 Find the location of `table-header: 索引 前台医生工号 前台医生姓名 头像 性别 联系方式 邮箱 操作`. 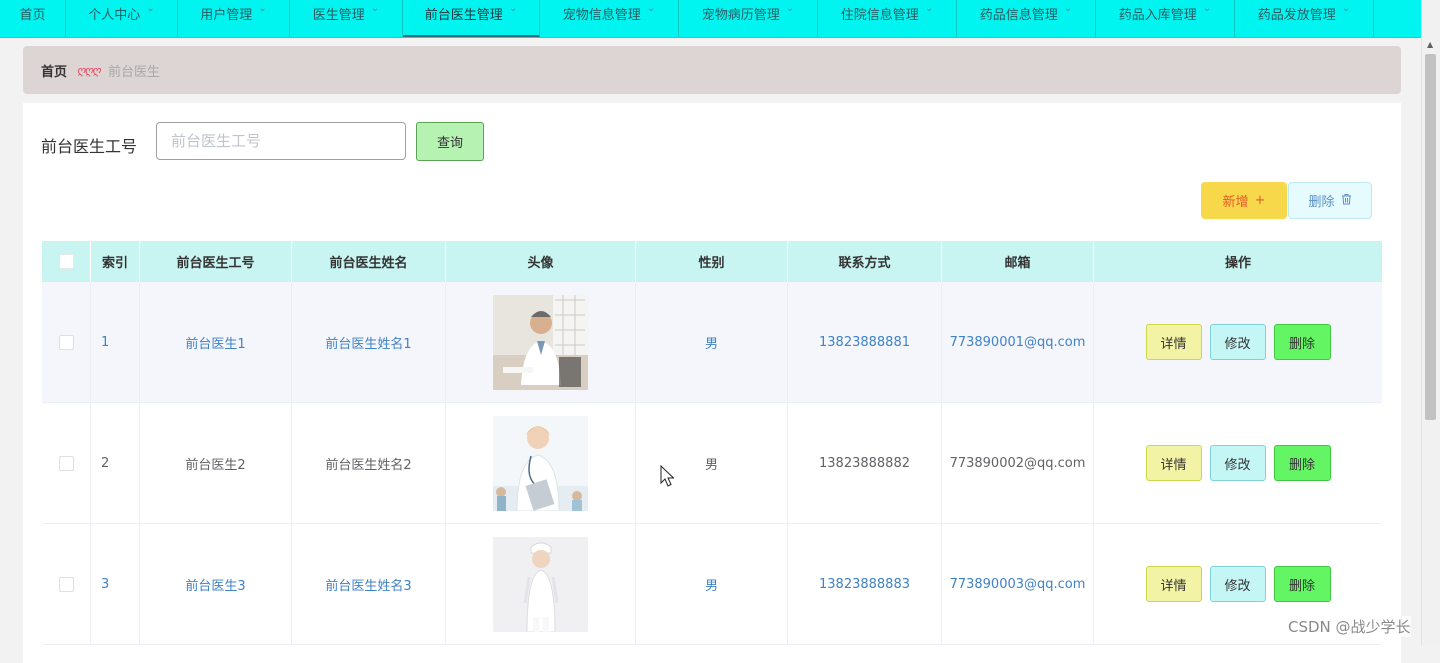

table-header: 索引 前台医生工号 前台医生姓名 头像 性别 联系方式 邮箱 操作 is located at coordinates (712, 261).